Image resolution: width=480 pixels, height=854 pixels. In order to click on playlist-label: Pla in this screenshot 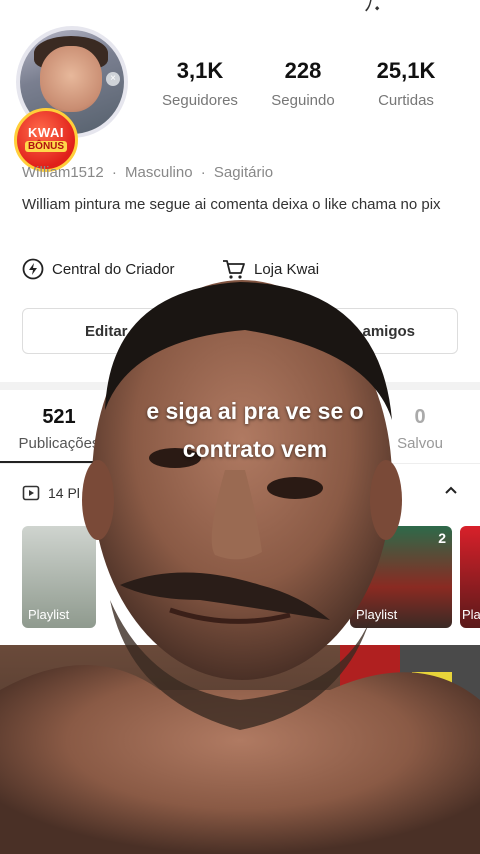, I will do `click(471, 614)`.